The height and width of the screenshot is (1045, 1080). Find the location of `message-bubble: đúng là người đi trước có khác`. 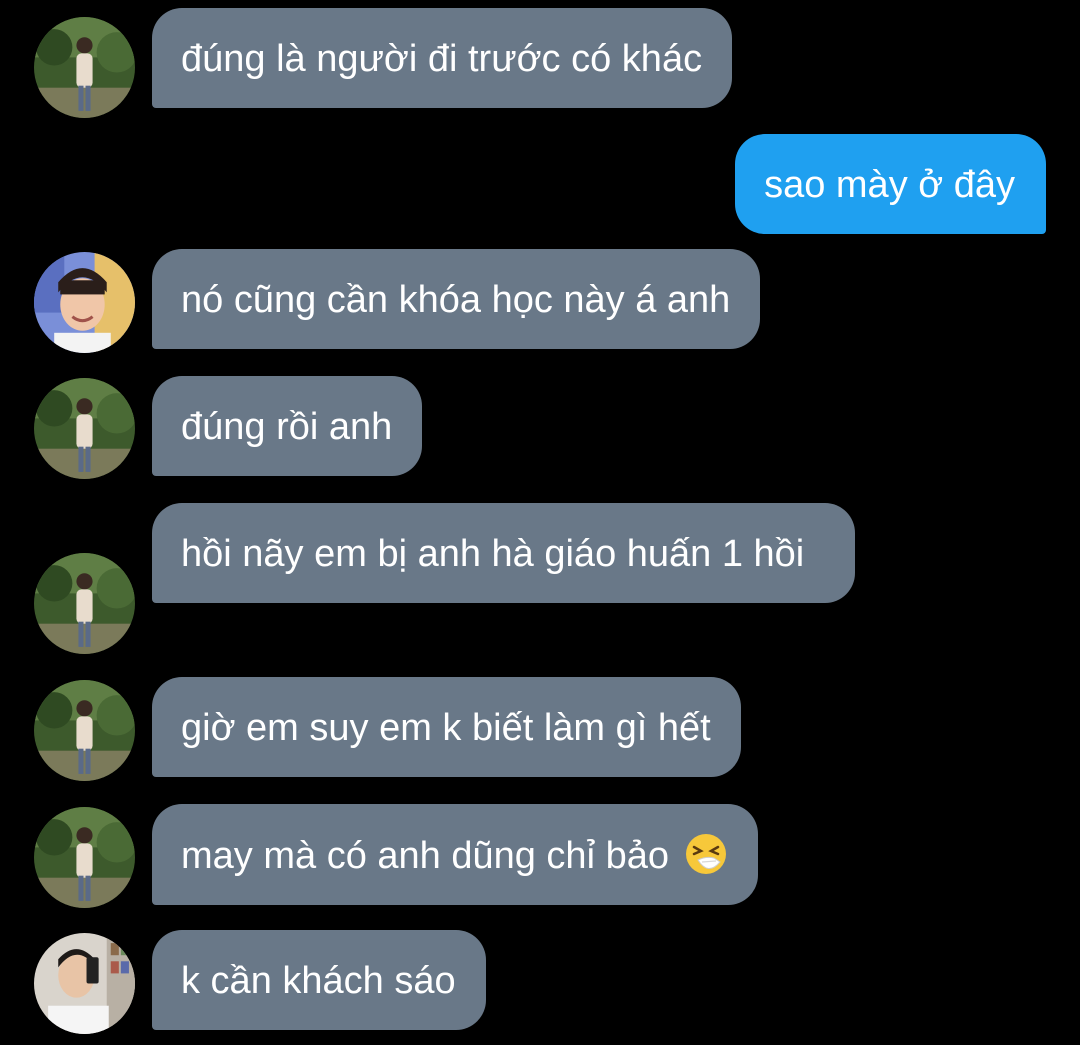

message-bubble: đúng là người đi trước có khác is located at coordinates (442, 58).